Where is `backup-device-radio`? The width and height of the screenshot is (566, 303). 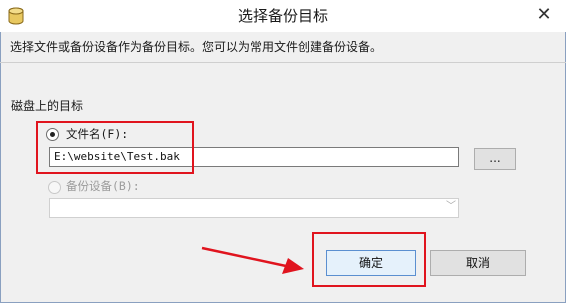
backup-device-radio is located at coordinates (54, 187).